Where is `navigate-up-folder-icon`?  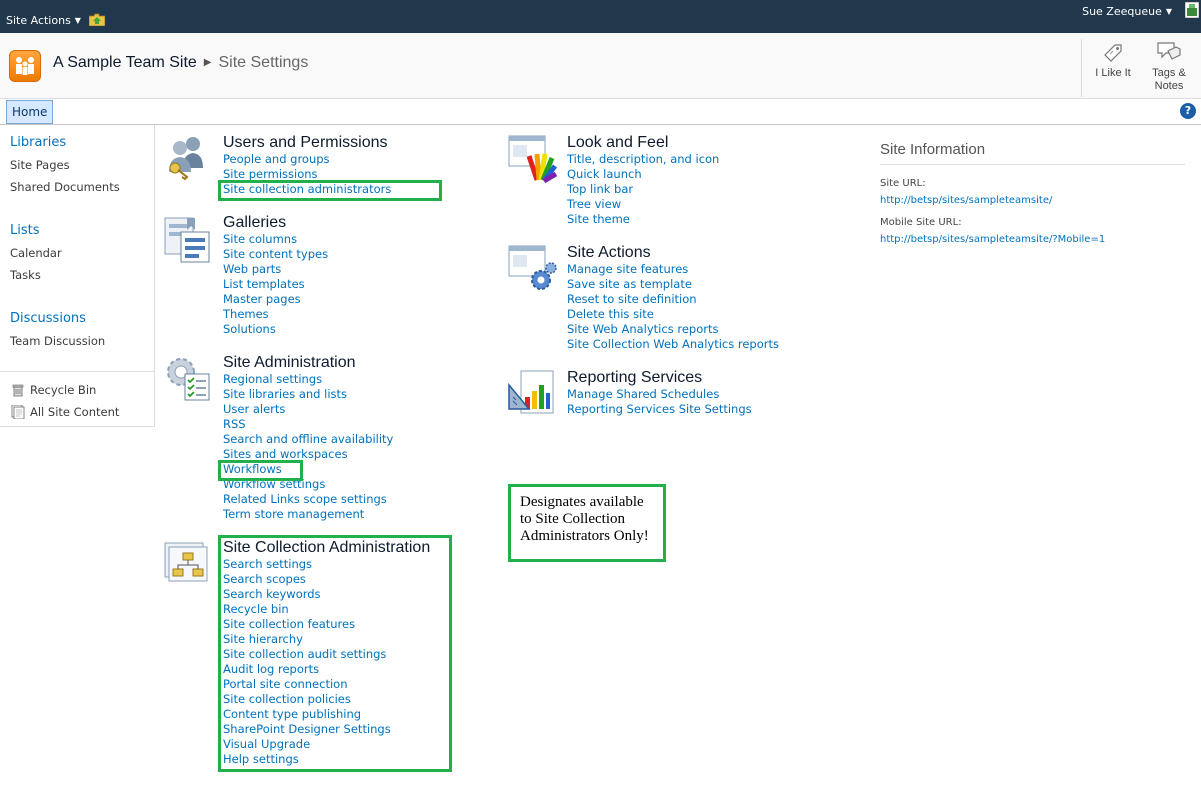
navigate-up-folder-icon is located at coordinates (97, 19).